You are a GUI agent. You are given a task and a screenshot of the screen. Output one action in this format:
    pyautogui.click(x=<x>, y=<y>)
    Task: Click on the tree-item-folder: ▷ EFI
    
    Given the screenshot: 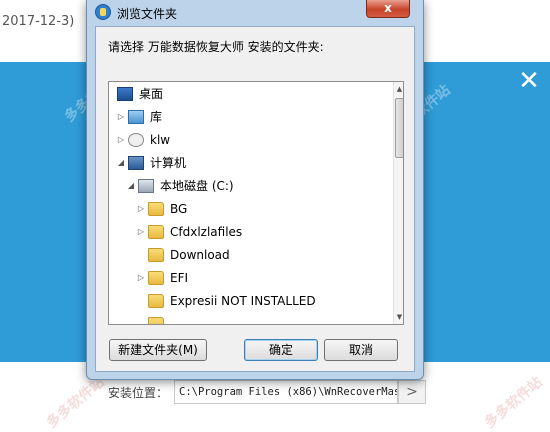 What is the action you would take?
    pyautogui.click(x=260, y=278)
    